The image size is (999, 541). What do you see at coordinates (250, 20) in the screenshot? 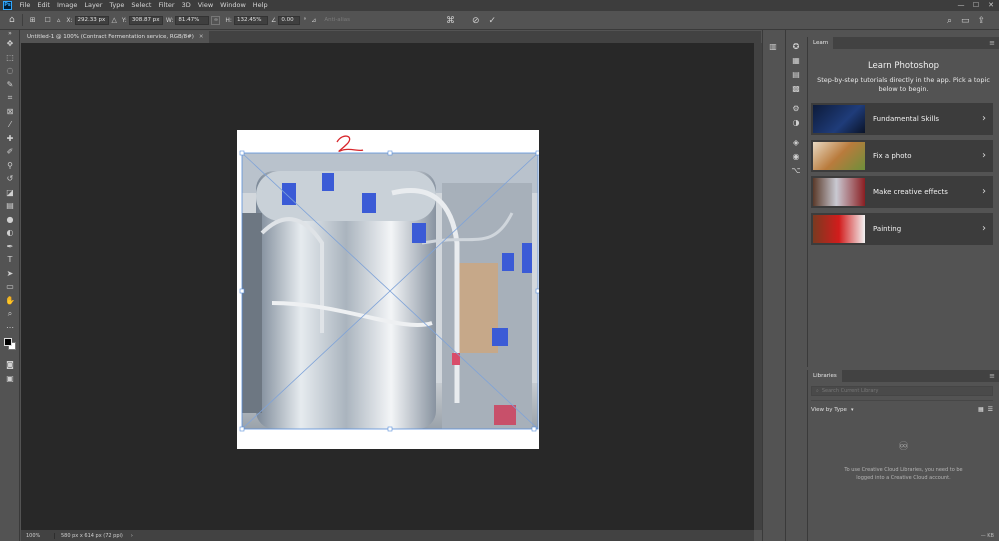
I see `height-field: 132.45%` at bounding box center [250, 20].